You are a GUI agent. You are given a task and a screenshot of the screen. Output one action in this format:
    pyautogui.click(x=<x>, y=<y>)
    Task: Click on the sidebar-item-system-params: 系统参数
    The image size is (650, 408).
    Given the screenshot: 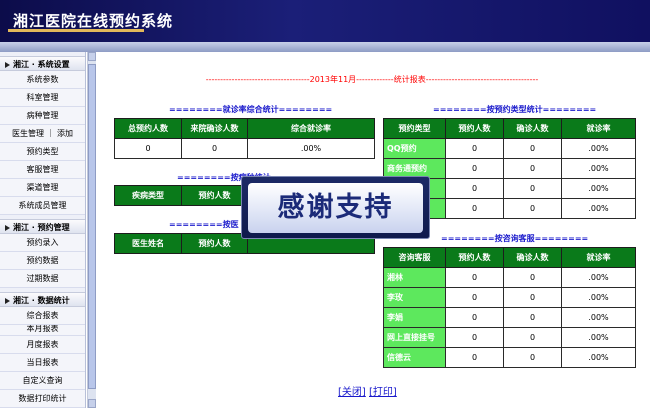 What is the action you would take?
    pyautogui.click(x=42, y=80)
    